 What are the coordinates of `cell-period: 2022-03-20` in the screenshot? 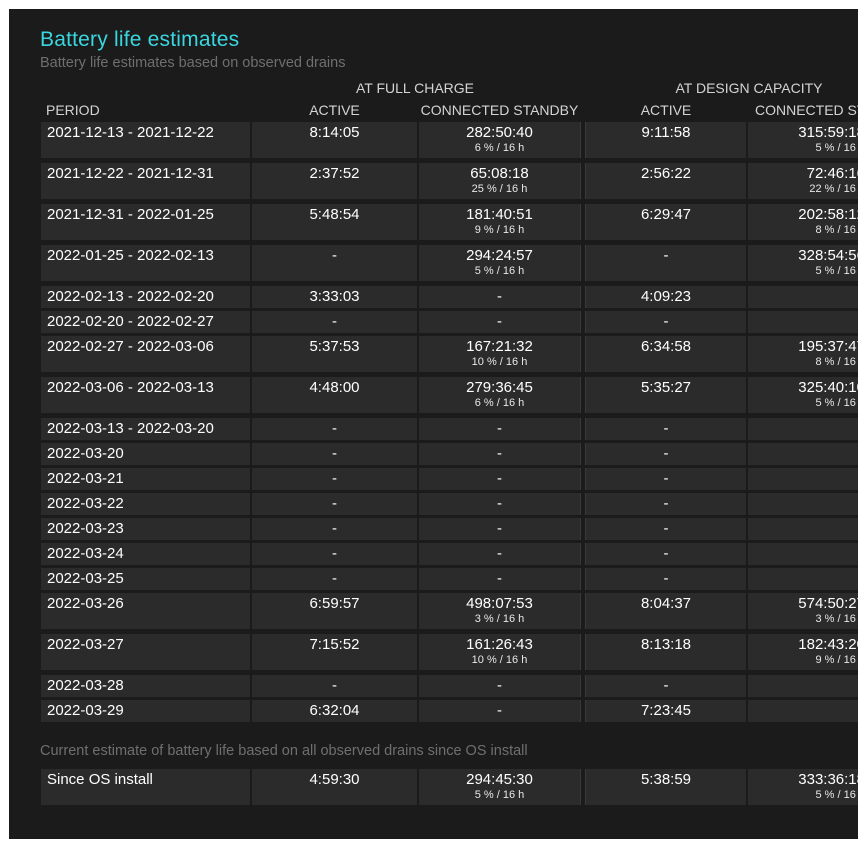 It's located at (145, 454).